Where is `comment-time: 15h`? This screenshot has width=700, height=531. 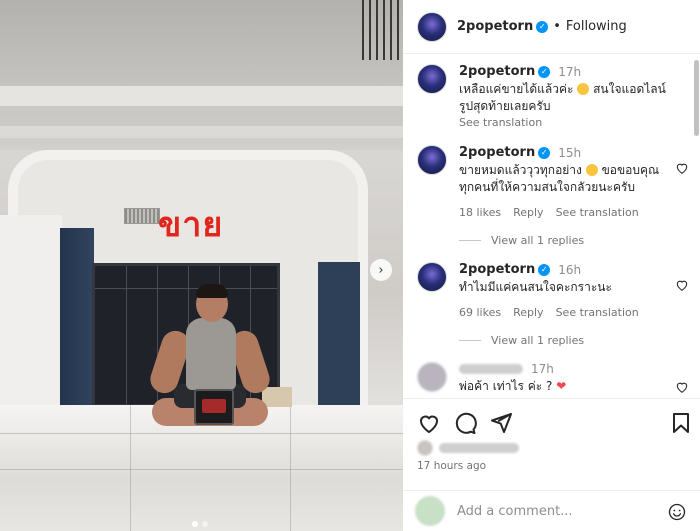 comment-time: 15h is located at coordinates (569, 153).